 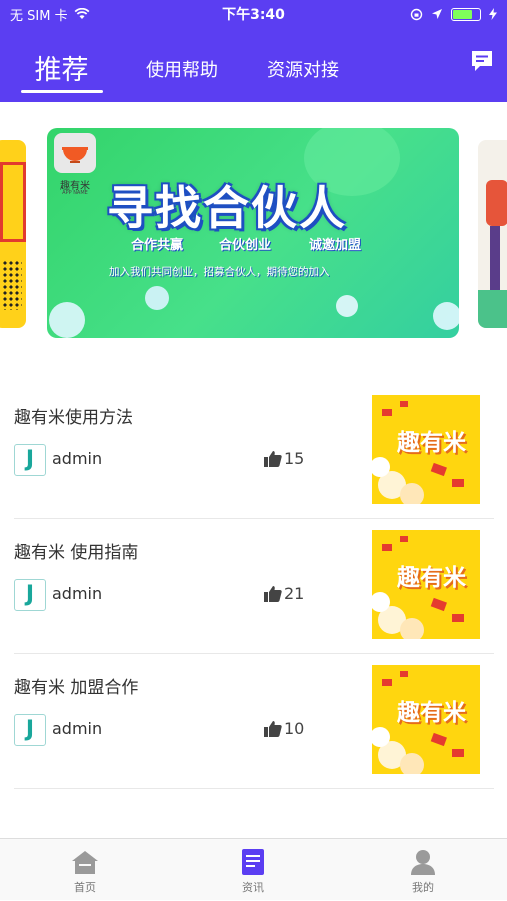 I want to click on logo-app-subtitle: APP NAME, so click(x=75, y=193).